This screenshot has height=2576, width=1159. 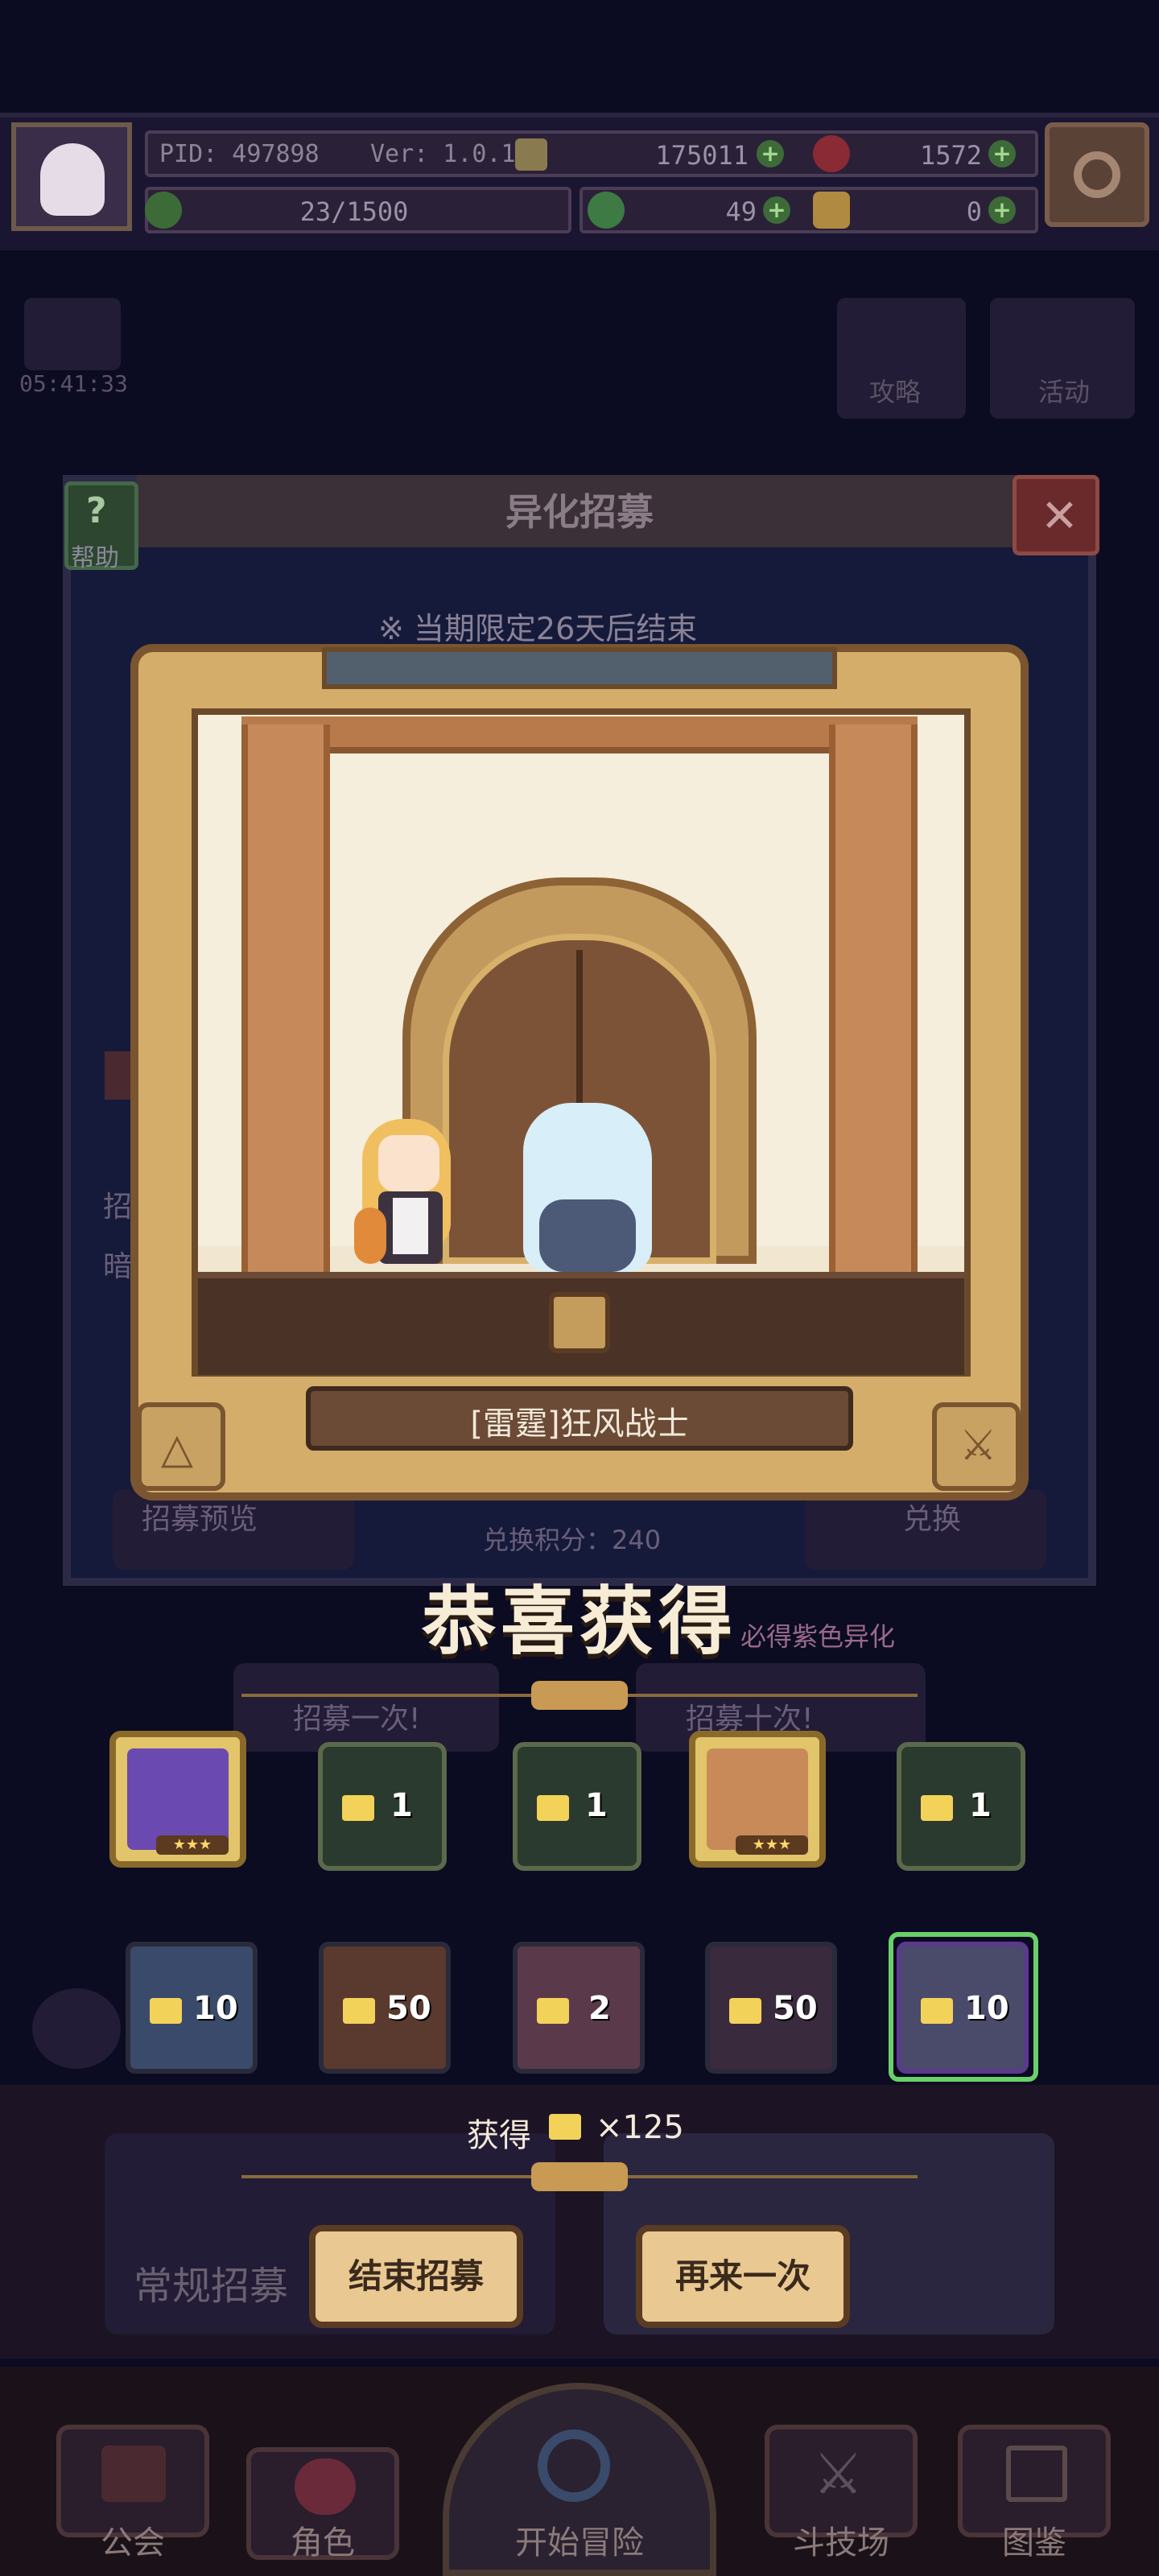 I want to click on reward-count: 2, so click(x=599, y=2009).